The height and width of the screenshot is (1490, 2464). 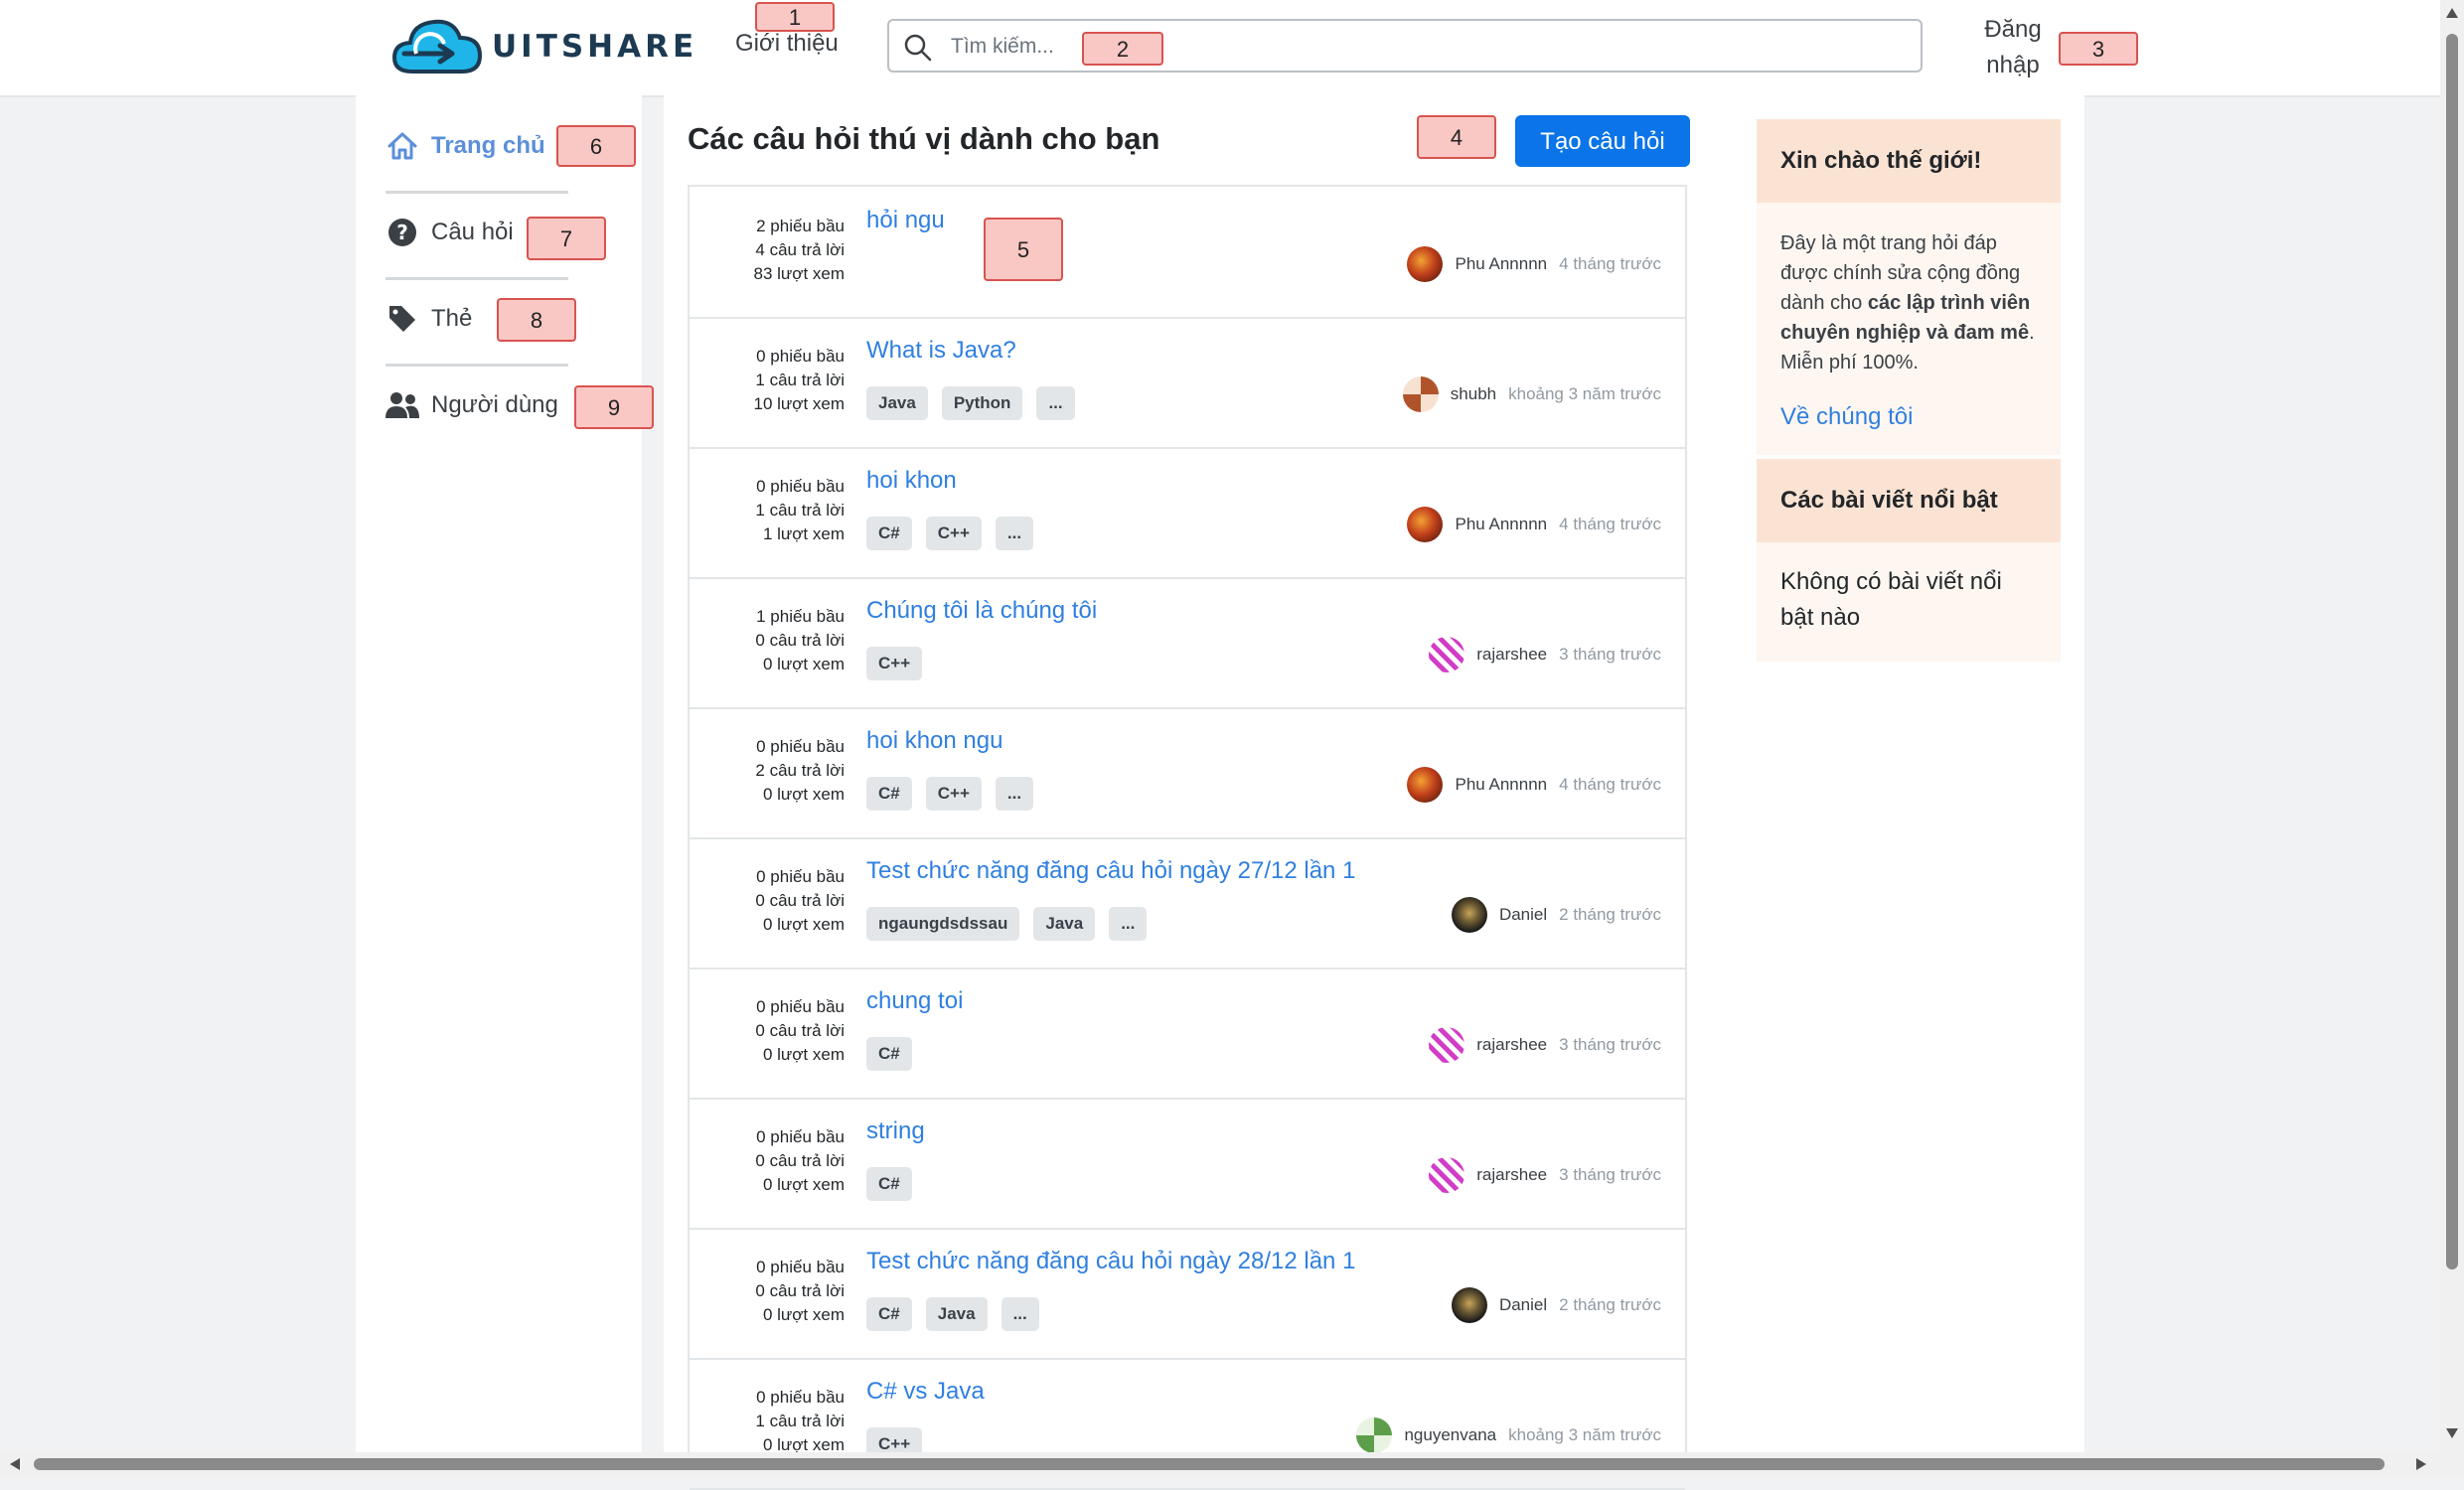 What do you see at coordinates (943, 924) in the screenshot?
I see `tag-chip: ngaungdsdssau` at bounding box center [943, 924].